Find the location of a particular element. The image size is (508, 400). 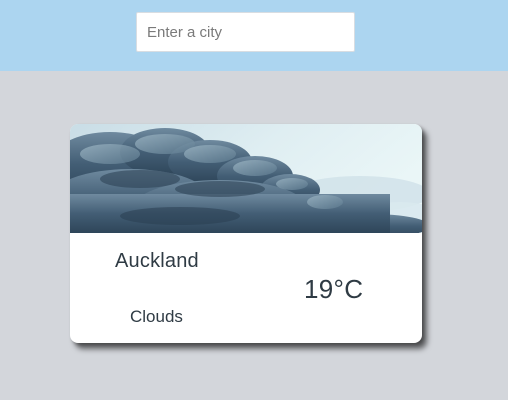

weather-condition: Clouds is located at coordinates (156, 316).